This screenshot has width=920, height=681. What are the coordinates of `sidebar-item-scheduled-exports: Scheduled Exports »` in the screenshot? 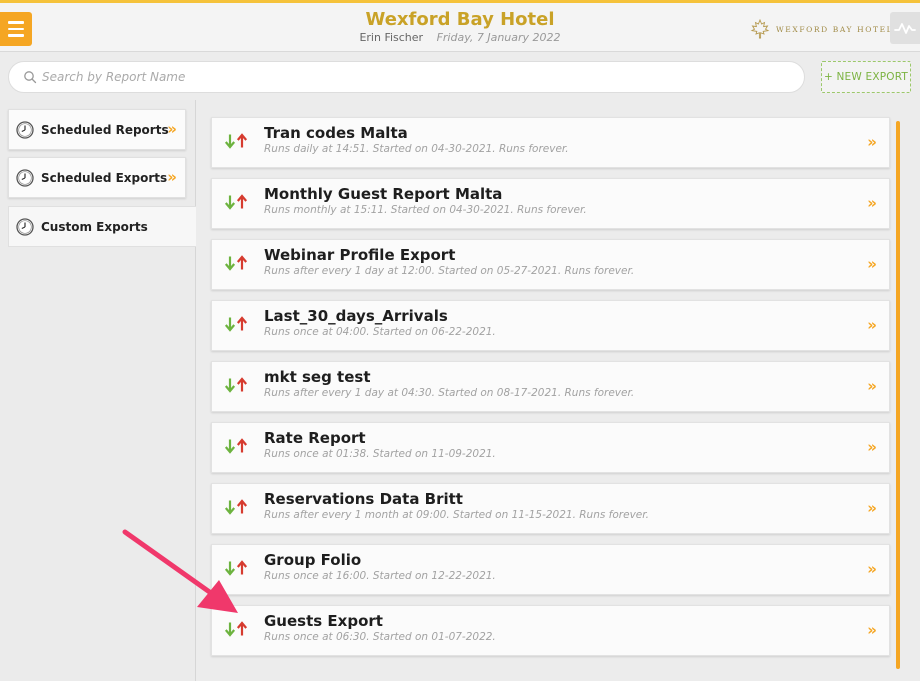 It's located at (97, 177).